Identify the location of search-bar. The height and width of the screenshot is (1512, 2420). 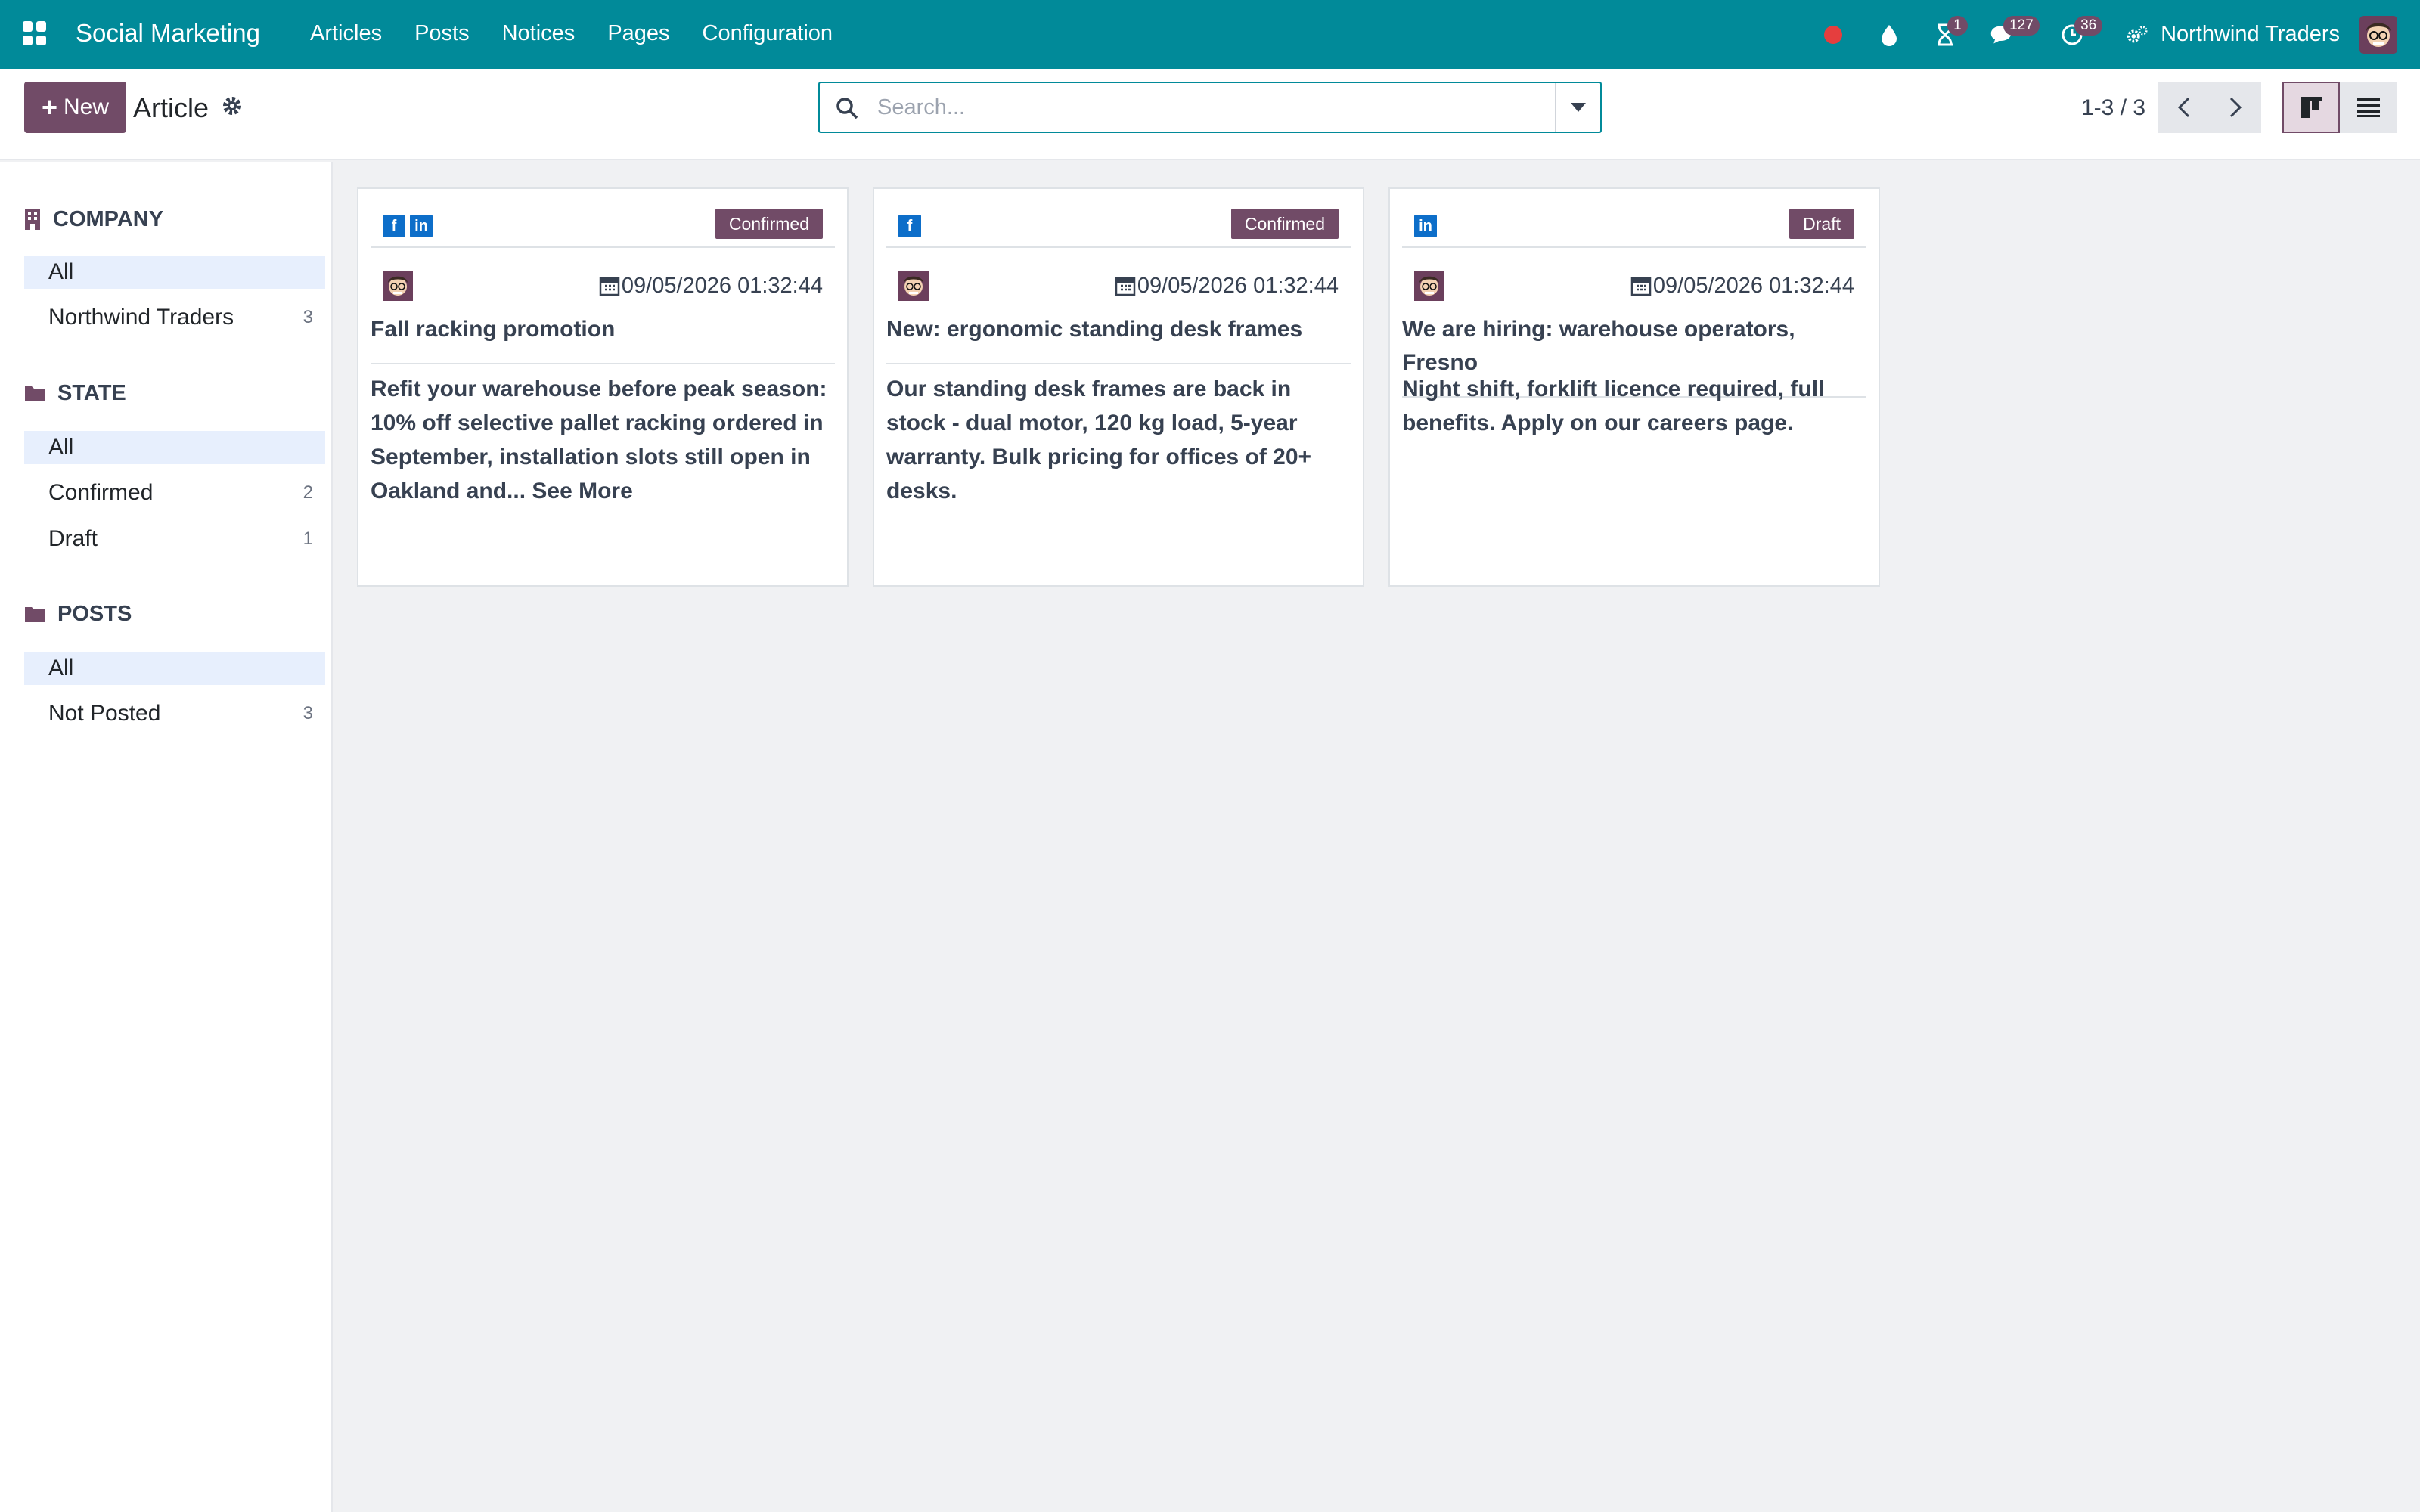
(1210, 107).